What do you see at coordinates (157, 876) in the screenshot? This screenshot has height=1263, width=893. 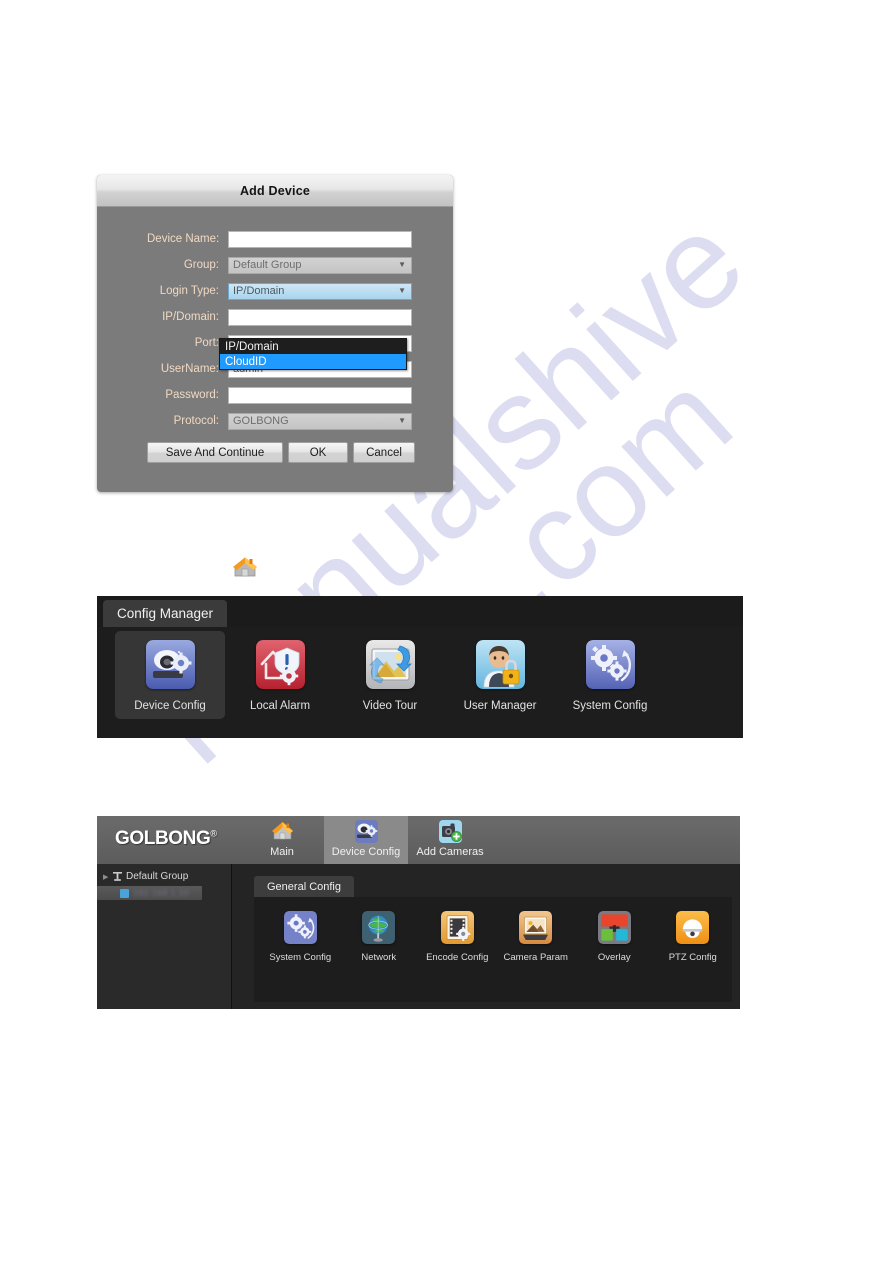 I see `tree-group-label: Default Group` at bounding box center [157, 876].